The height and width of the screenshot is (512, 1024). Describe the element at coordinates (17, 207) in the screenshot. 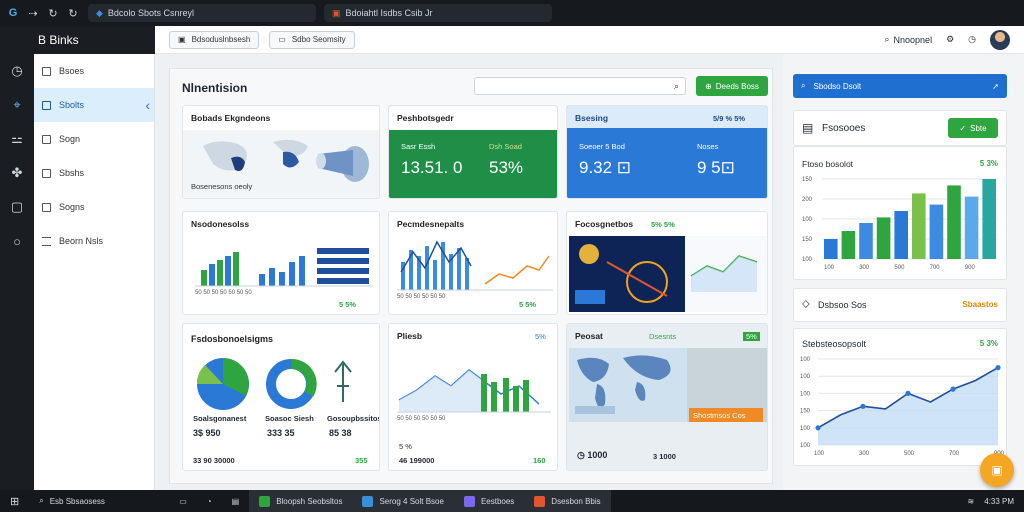

I see `rail-square-icon: ▢` at that location.